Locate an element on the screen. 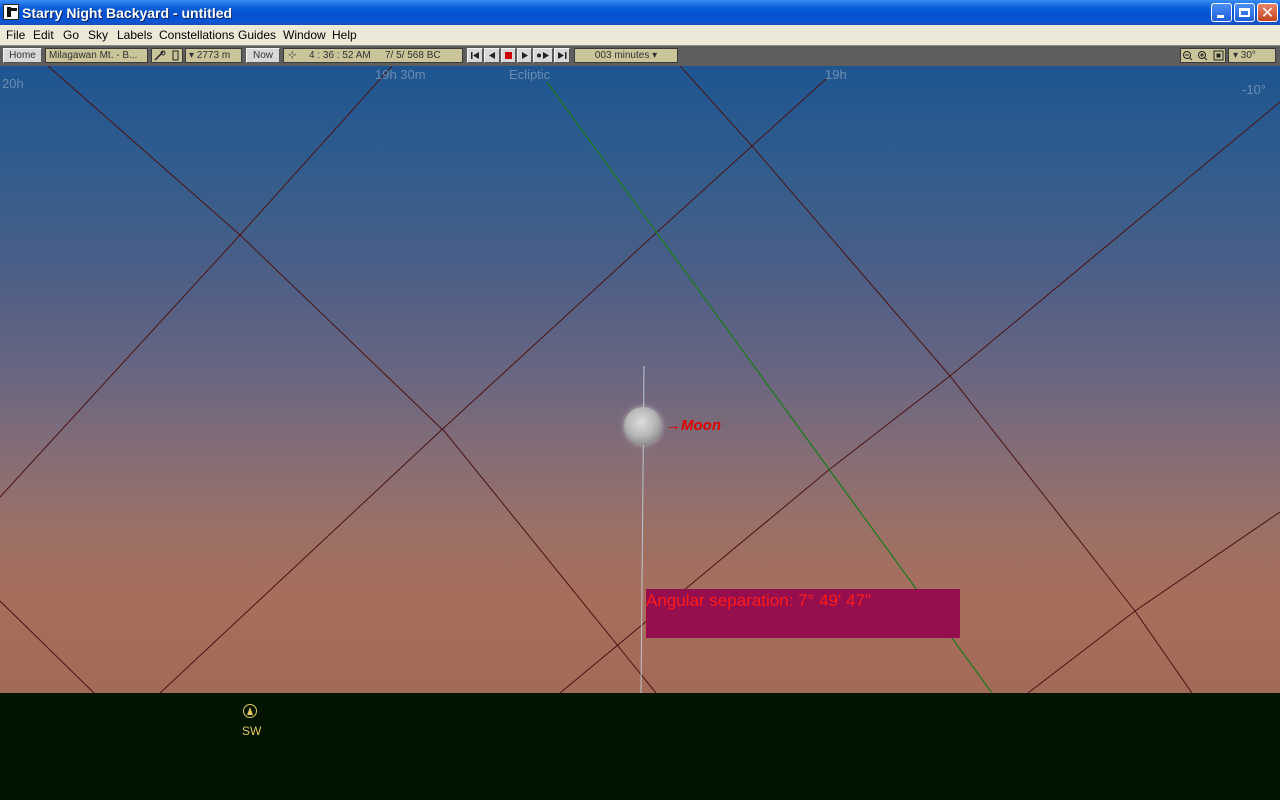 The height and width of the screenshot is (800, 1280). menu-go: Go is located at coordinates (71, 35).